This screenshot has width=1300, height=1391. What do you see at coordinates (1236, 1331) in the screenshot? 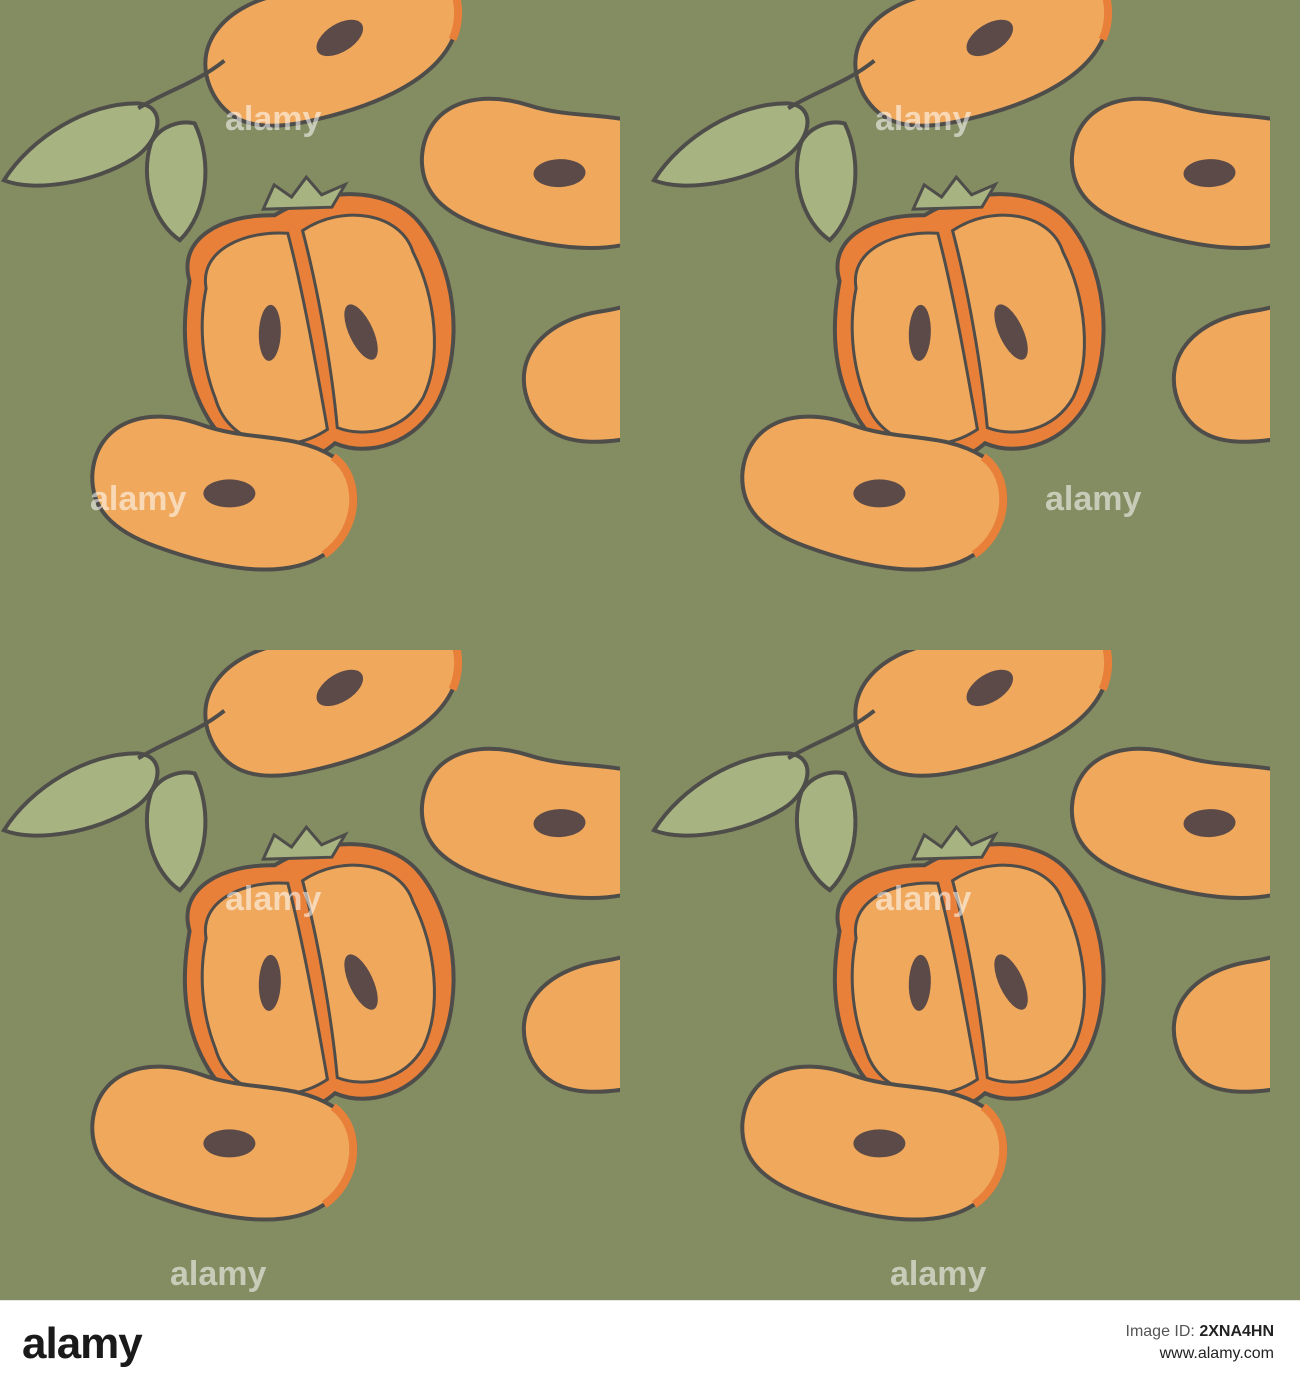
I see `image-id: 2XNA4HN` at bounding box center [1236, 1331].